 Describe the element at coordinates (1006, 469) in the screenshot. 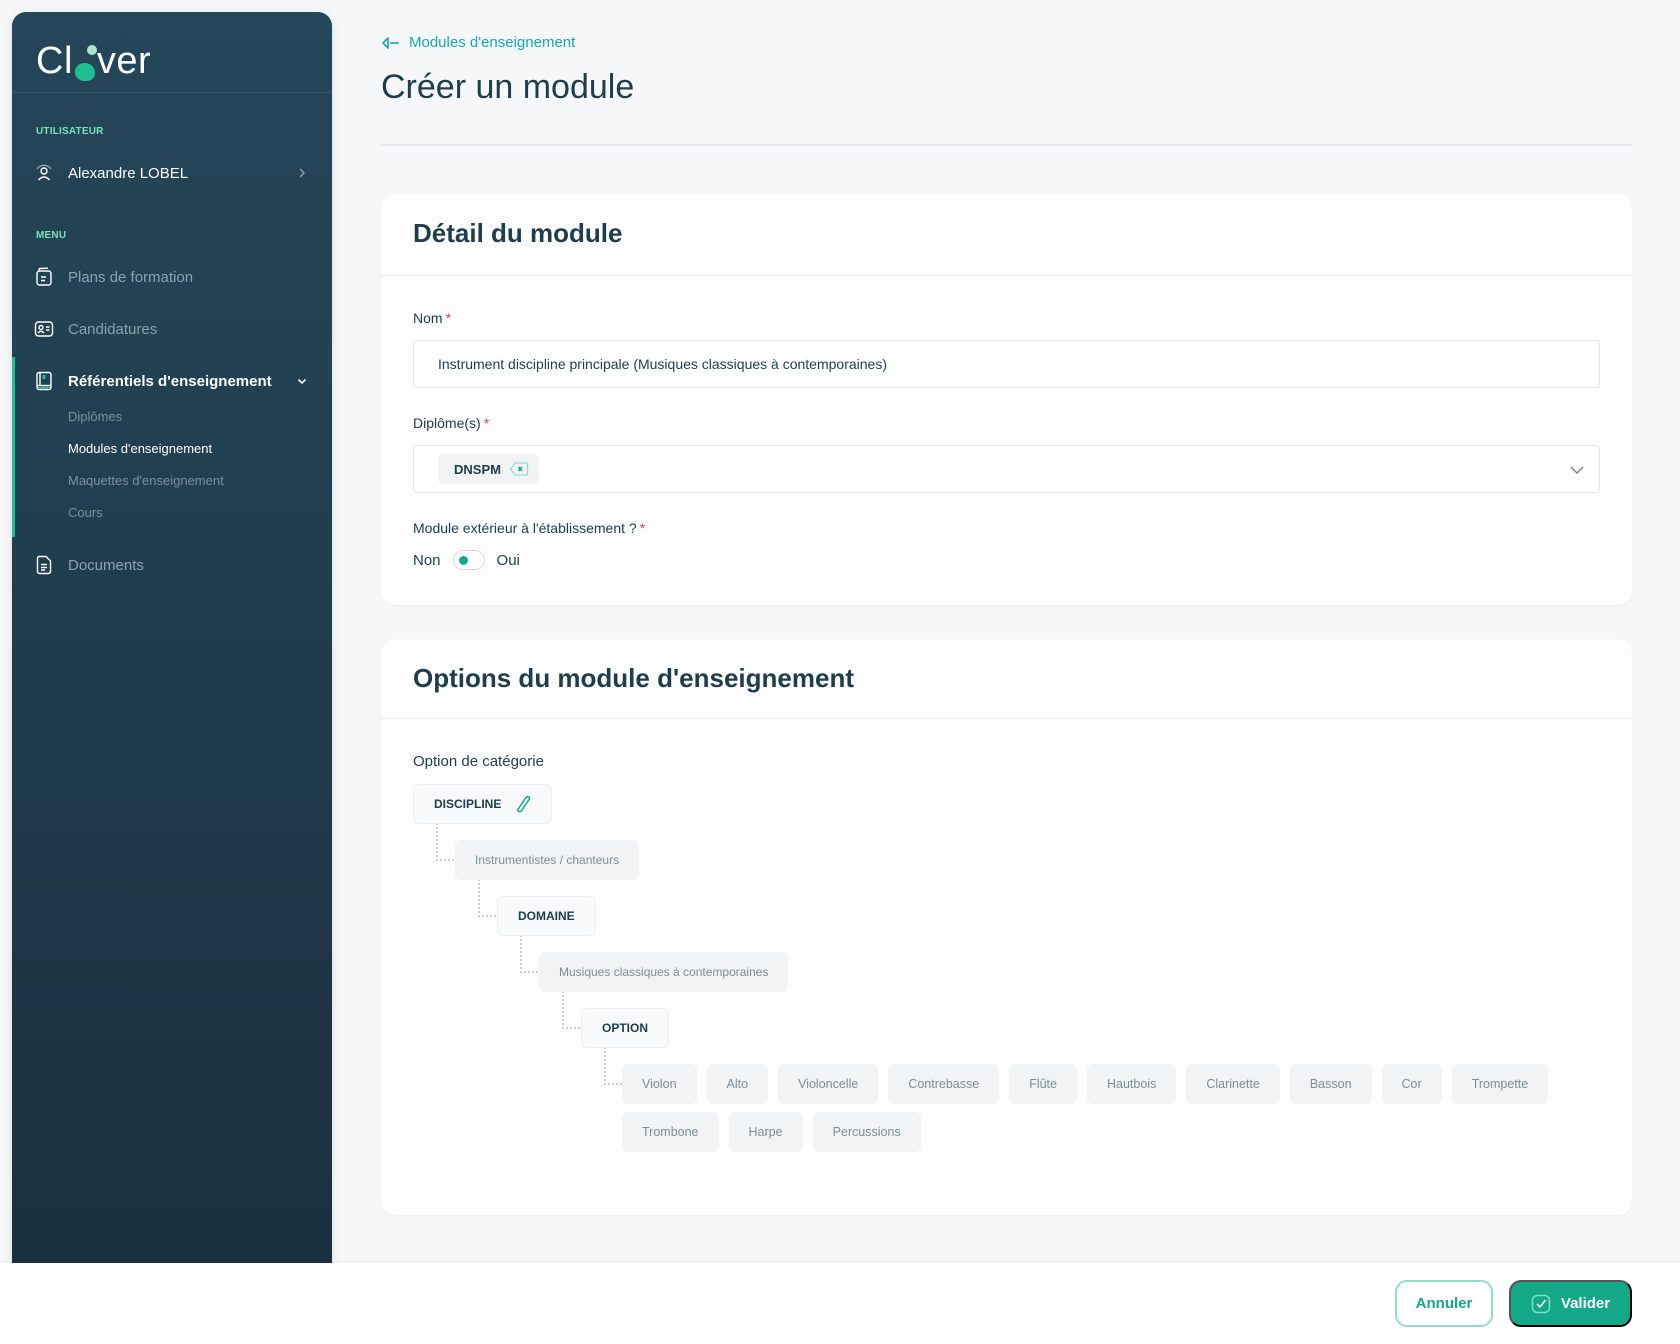

I see `diplomas-select: DNSPM` at that location.